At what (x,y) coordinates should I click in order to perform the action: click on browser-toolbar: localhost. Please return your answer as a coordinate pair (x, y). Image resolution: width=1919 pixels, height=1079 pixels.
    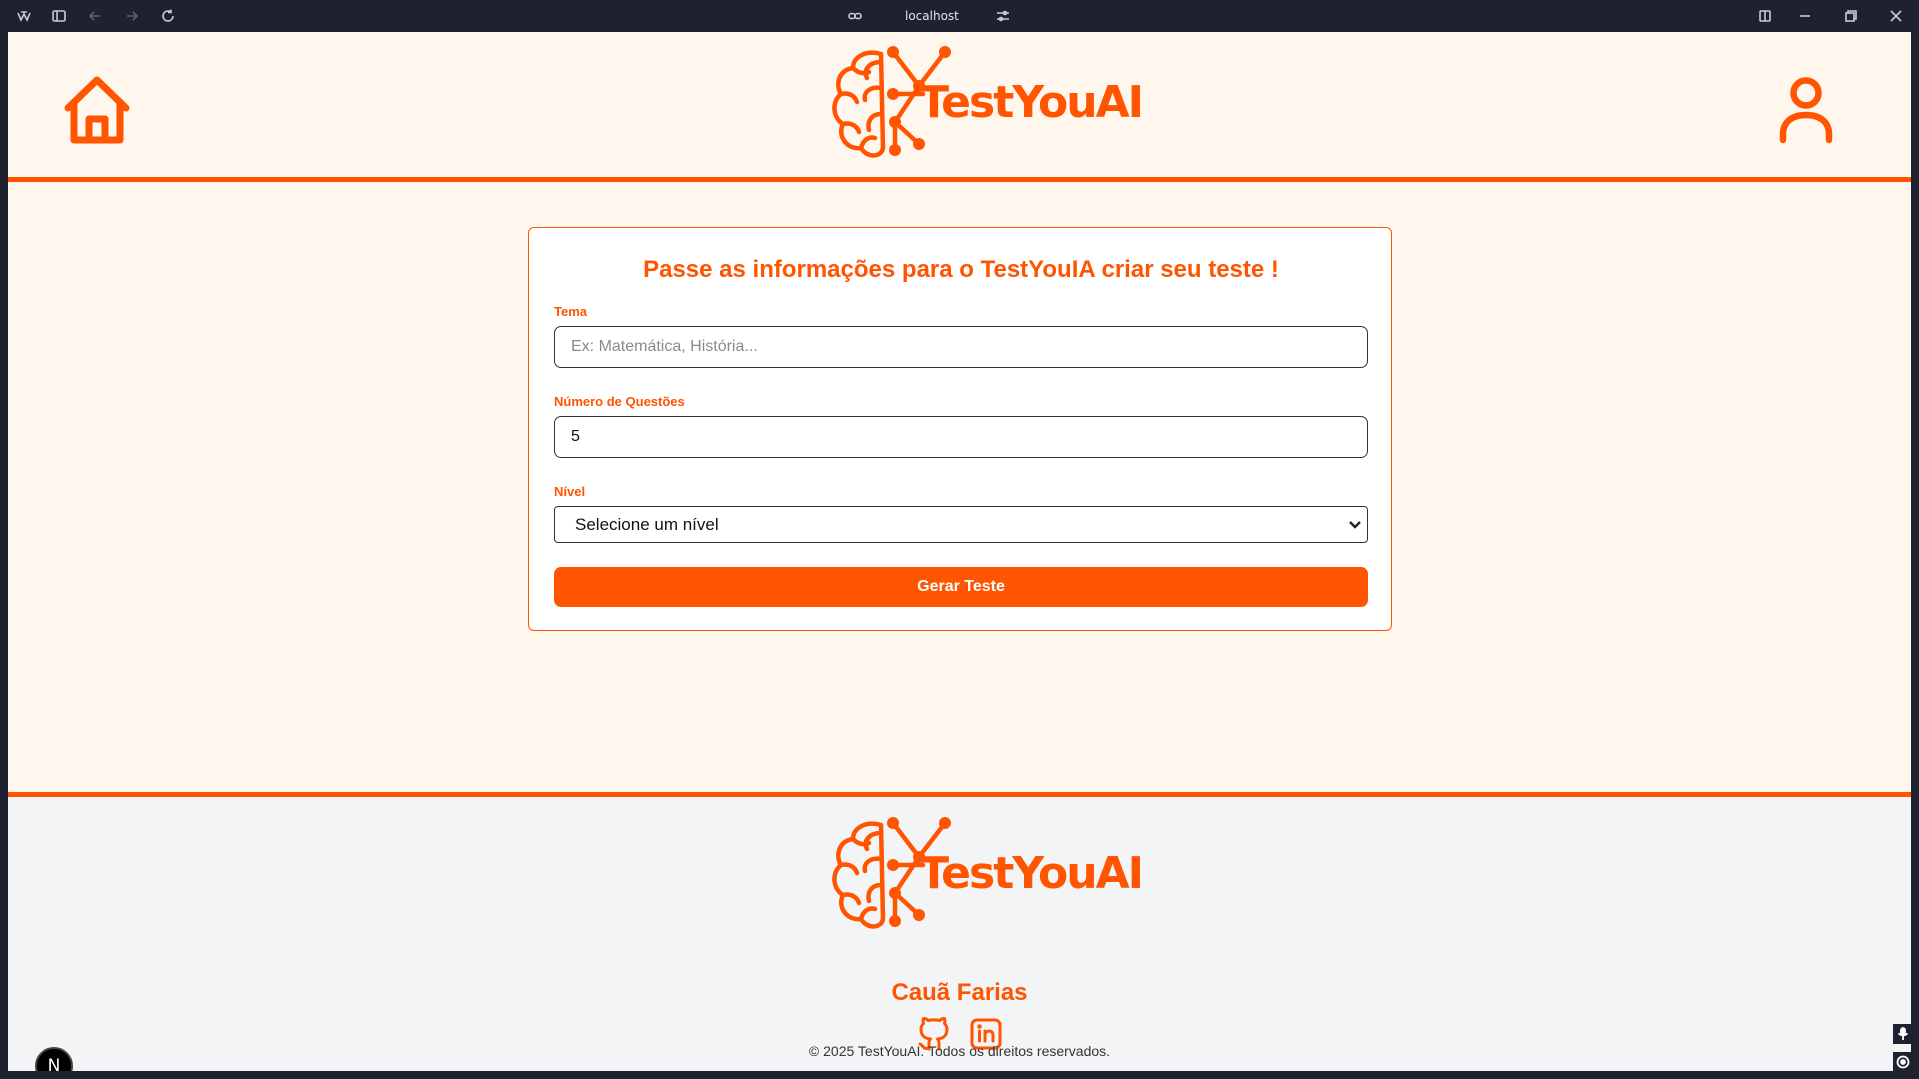
    Looking at the image, I should click on (959, 16).